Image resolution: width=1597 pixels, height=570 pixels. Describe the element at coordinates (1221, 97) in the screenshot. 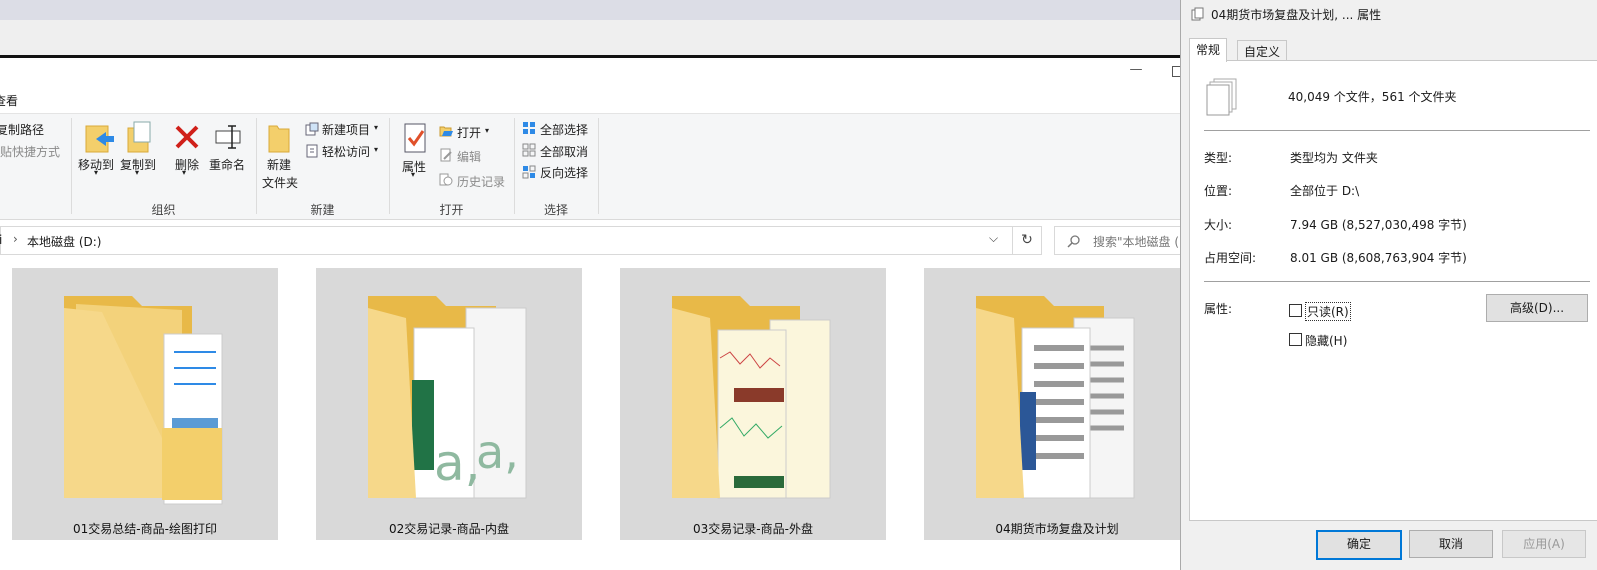

I see `multiple-files-icon` at that location.